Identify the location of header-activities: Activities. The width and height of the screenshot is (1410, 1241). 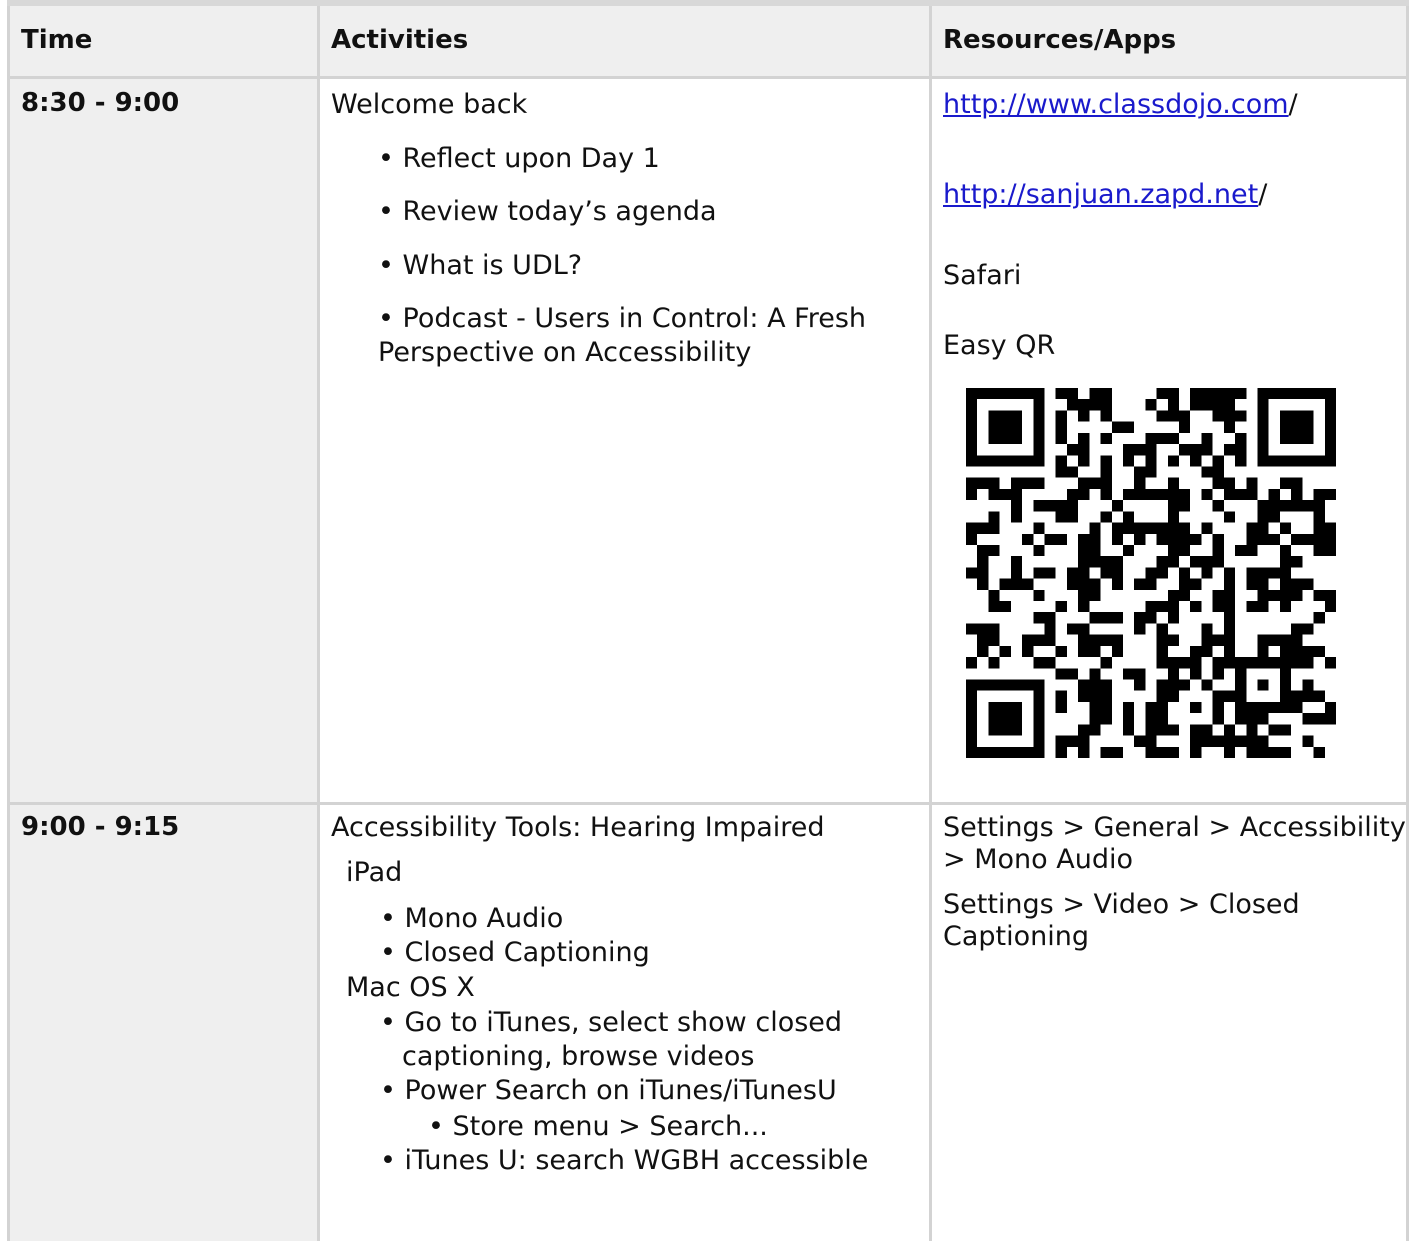
(400, 40).